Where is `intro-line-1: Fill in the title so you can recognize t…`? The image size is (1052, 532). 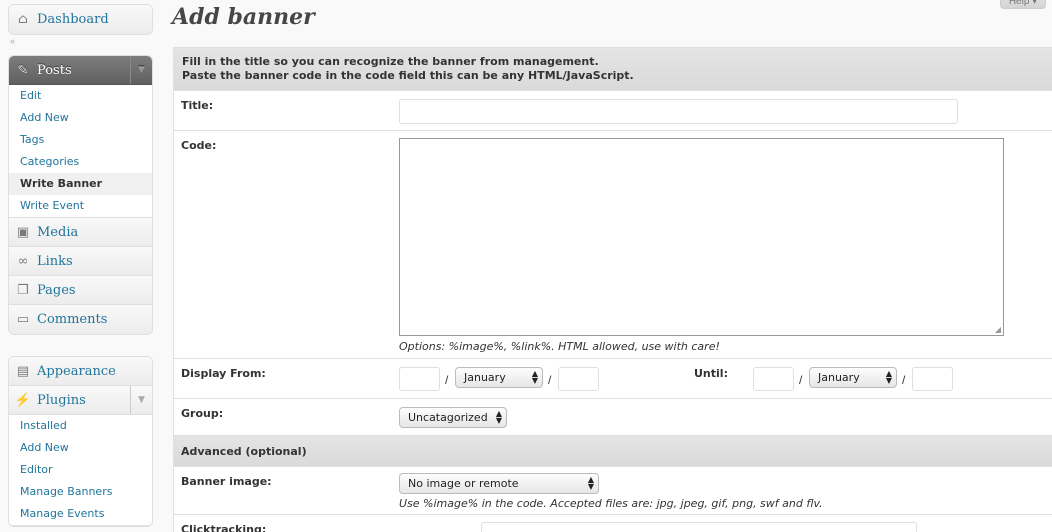
intro-line-1: Fill in the title so you can recognize t… is located at coordinates (390, 61).